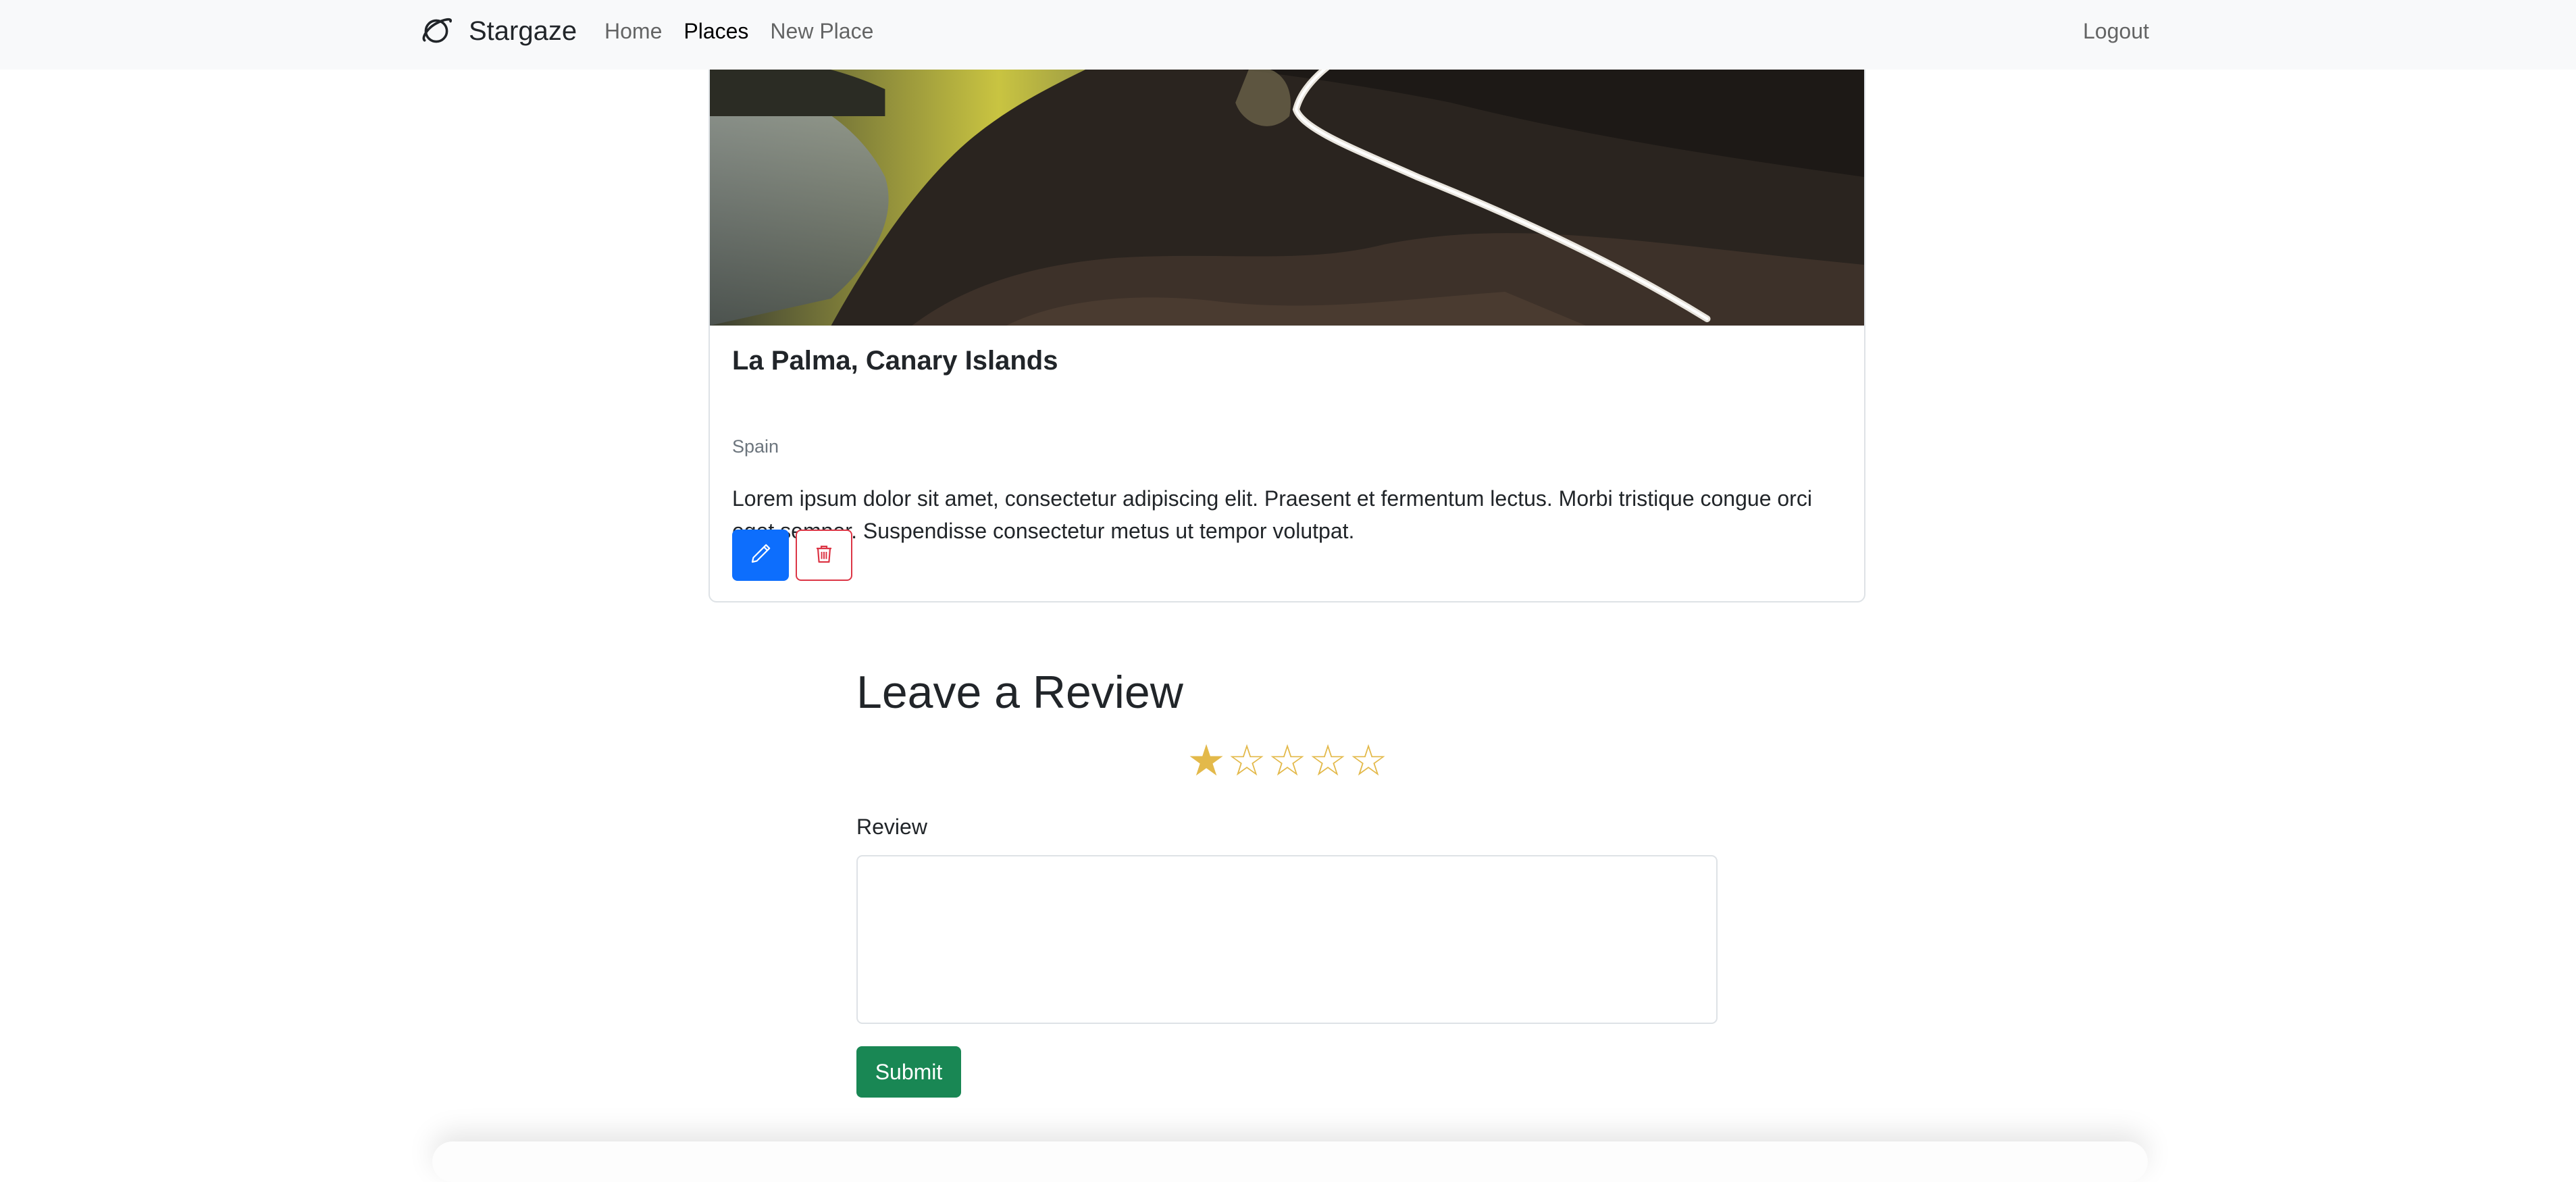 Image resolution: width=2576 pixels, height=1182 pixels. I want to click on logout-link: Logout, so click(2116, 31).